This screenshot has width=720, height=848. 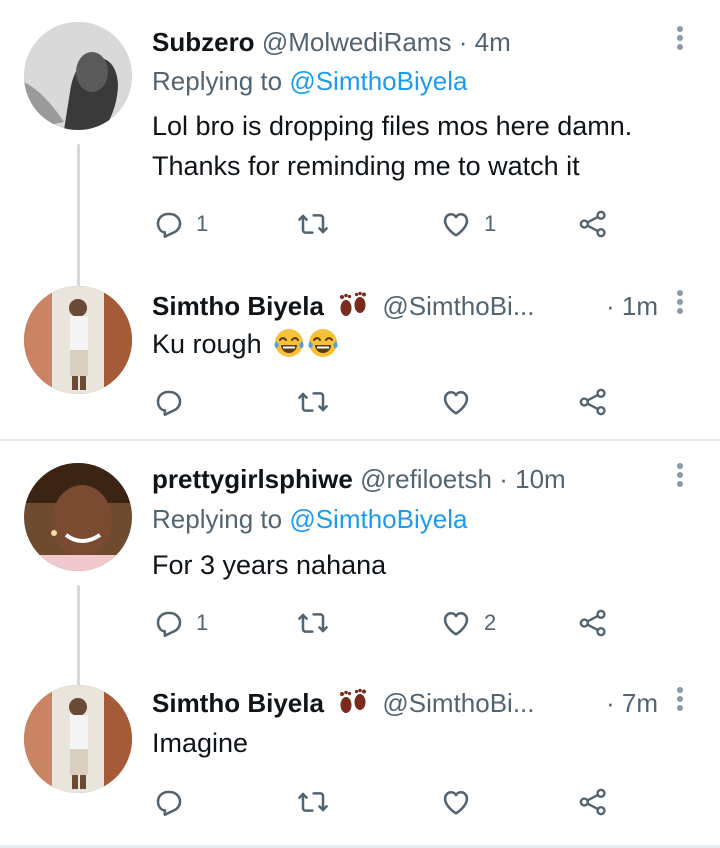 What do you see at coordinates (426, 479) in the screenshot?
I see `user-handle: @refiloetsh` at bounding box center [426, 479].